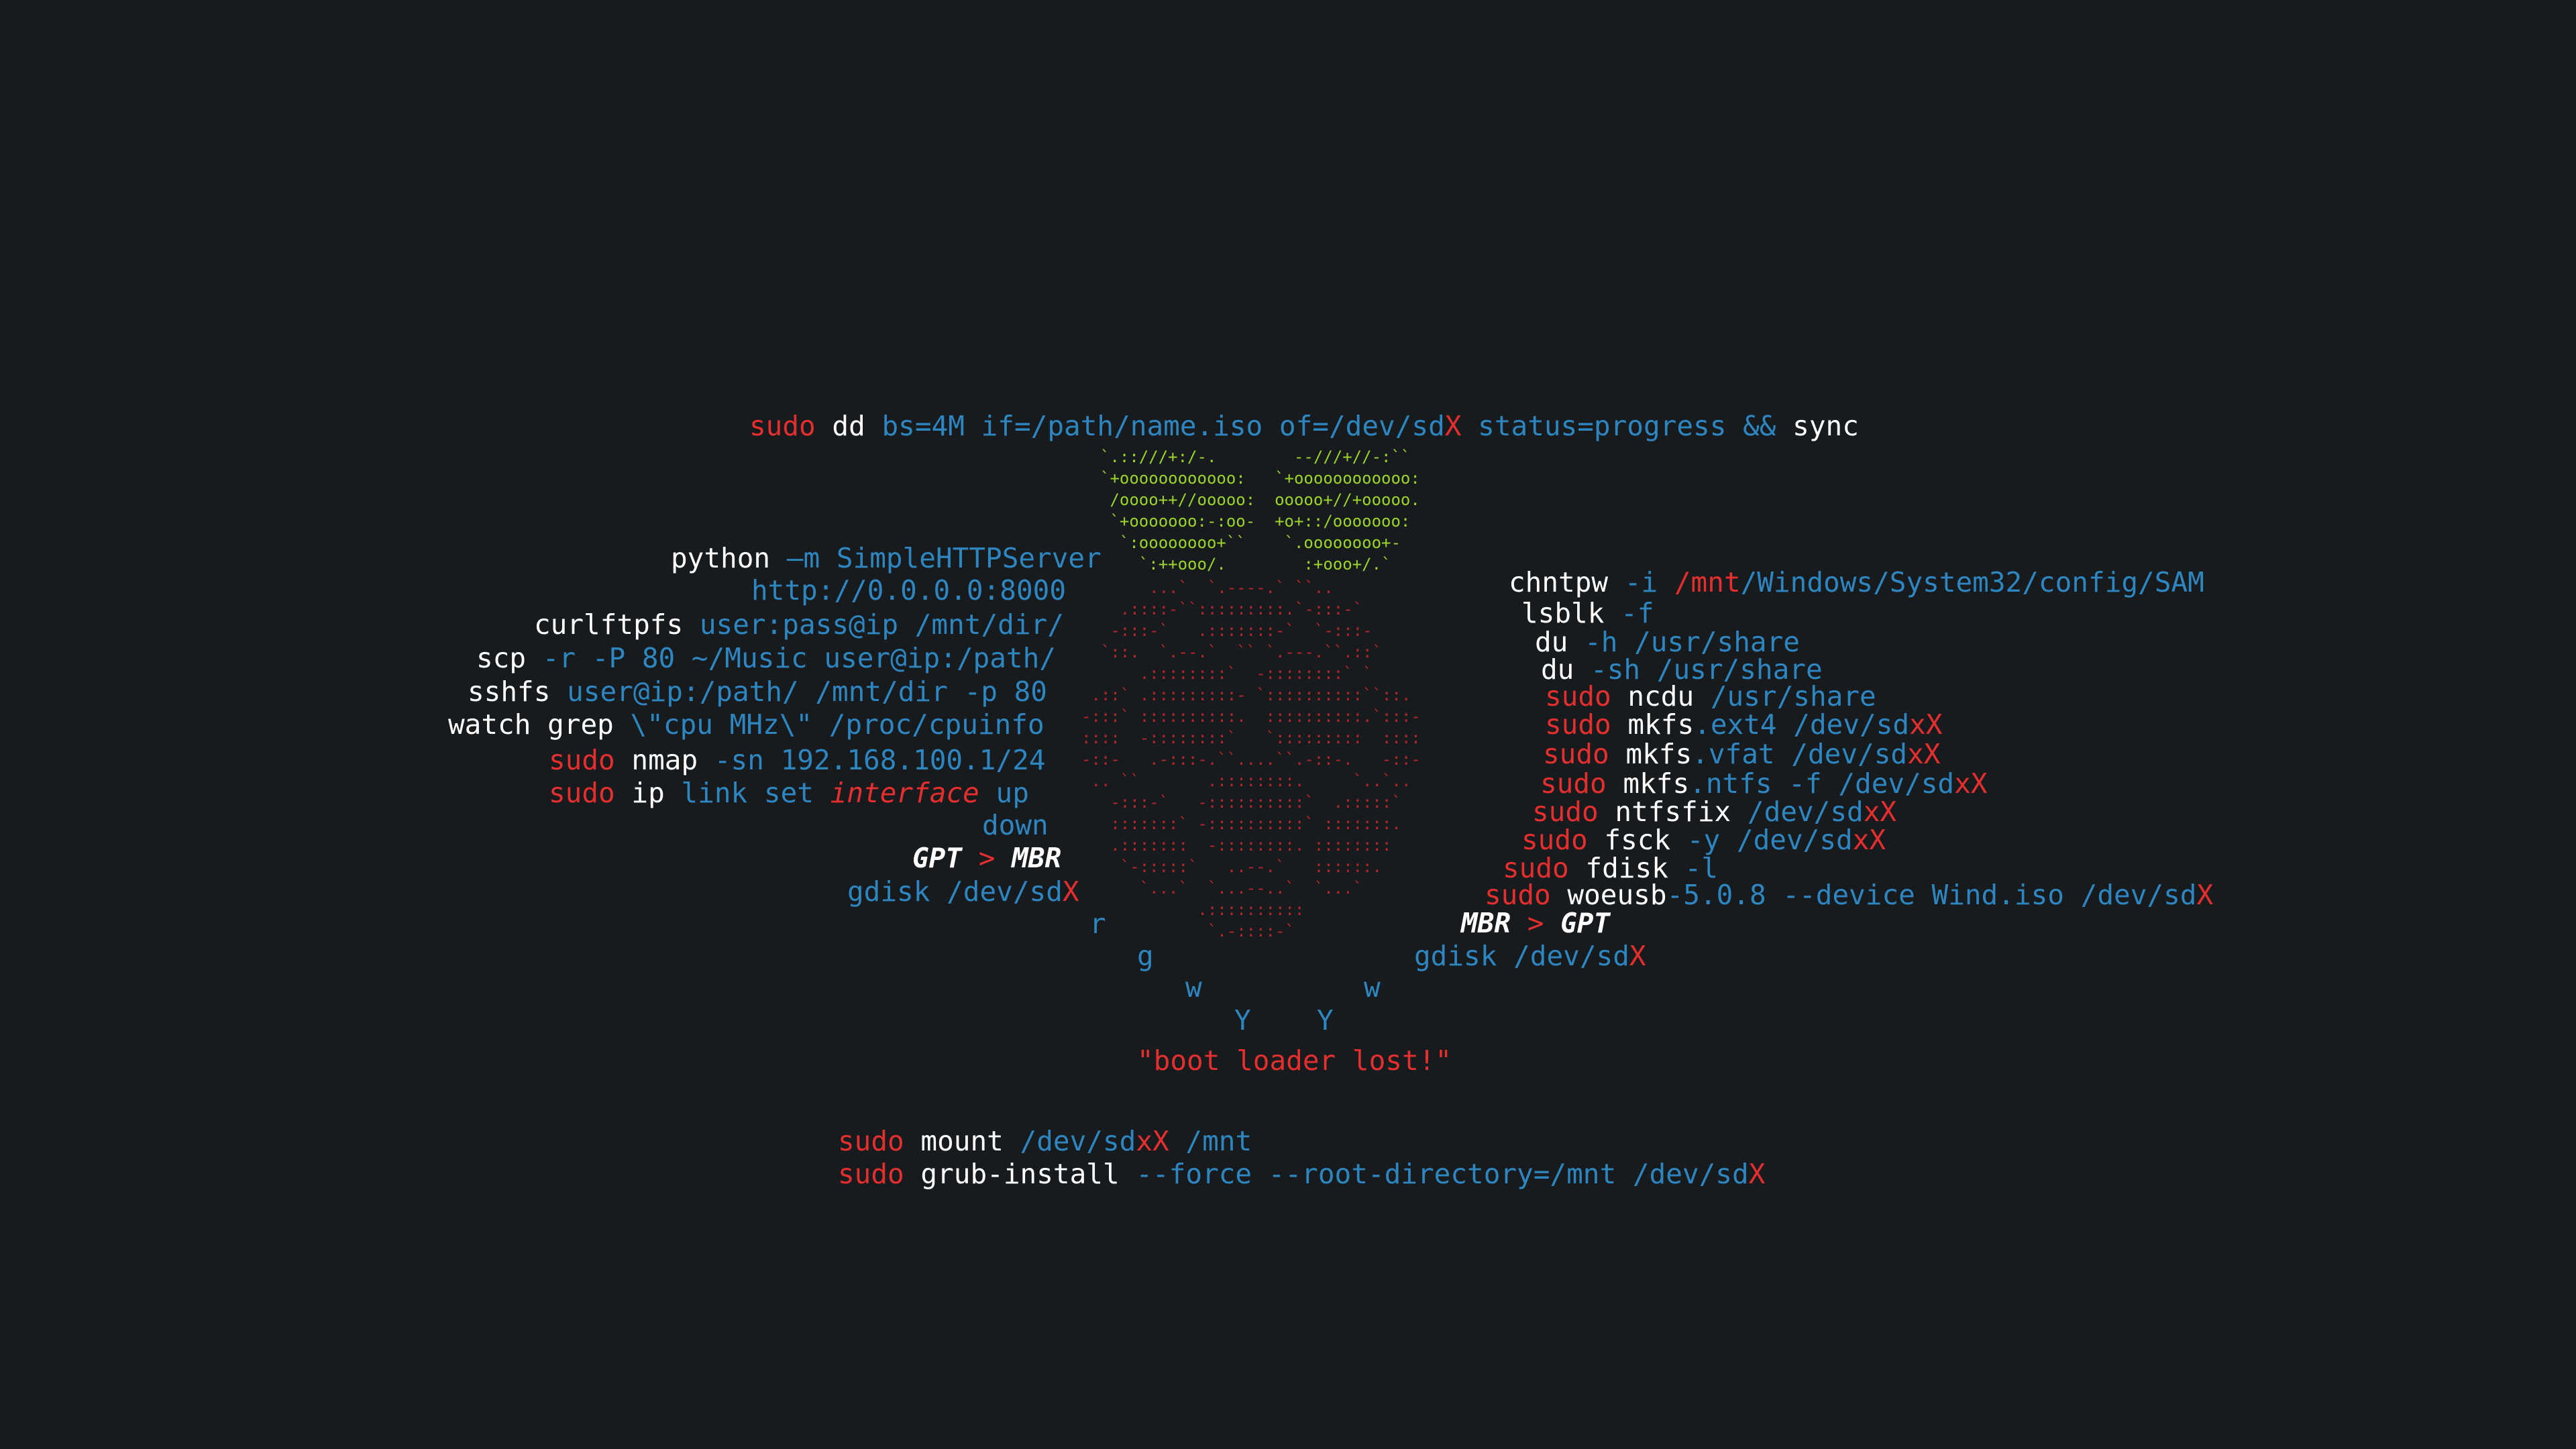 This screenshot has width=2576, height=1449. Describe the element at coordinates (1800, 754) in the screenshot. I see `arguments: .vfat /dev/sd` at that location.